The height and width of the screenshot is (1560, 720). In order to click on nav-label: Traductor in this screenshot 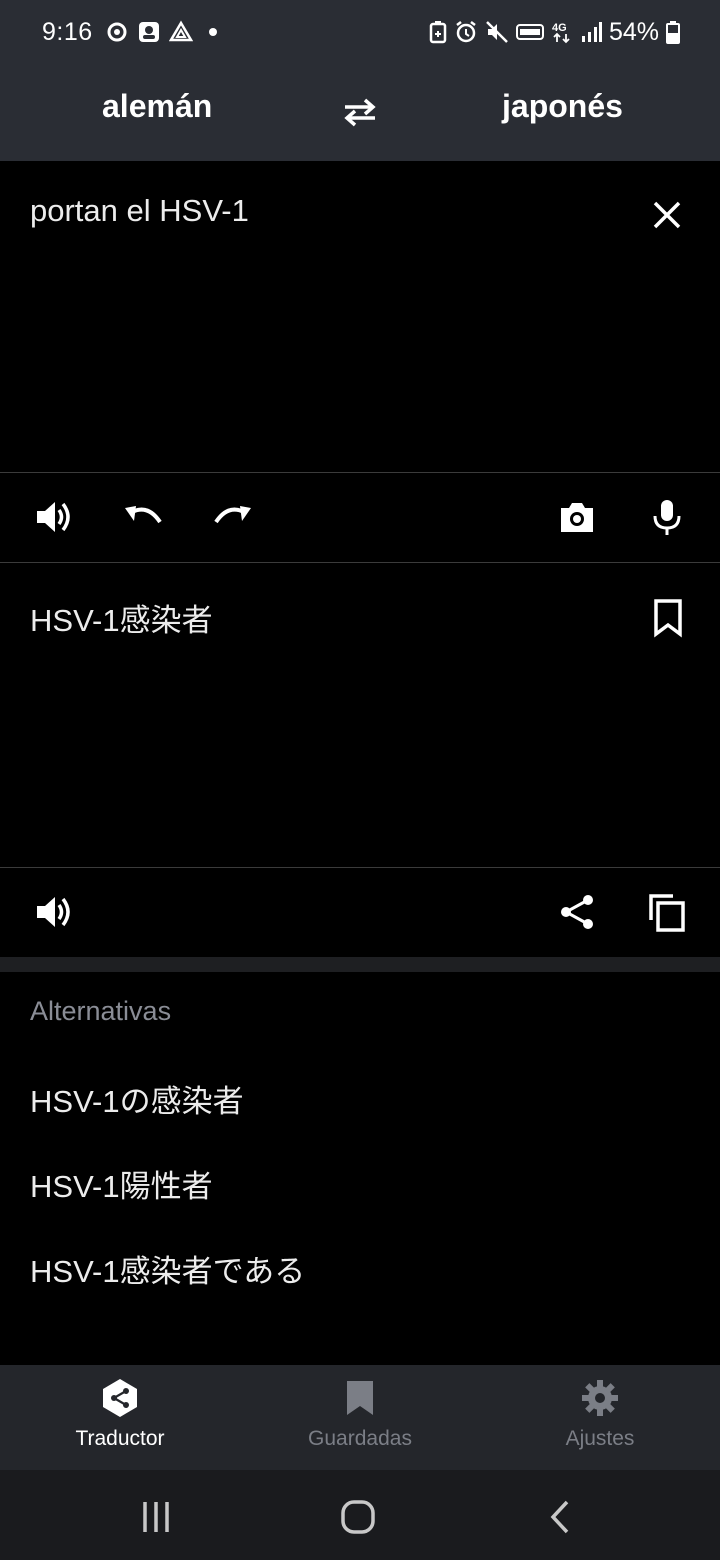, I will do `click(120, 1438)`.